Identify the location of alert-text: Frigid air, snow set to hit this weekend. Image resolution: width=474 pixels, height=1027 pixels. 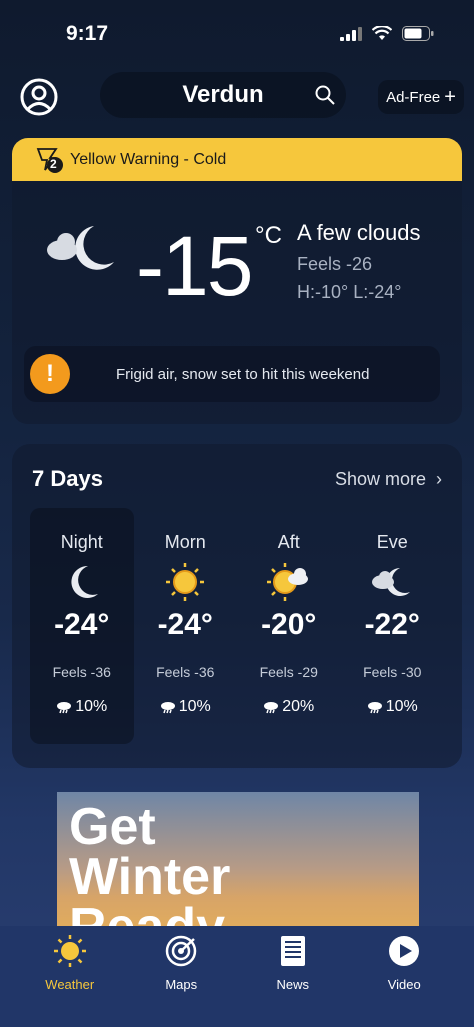
(243, 374).